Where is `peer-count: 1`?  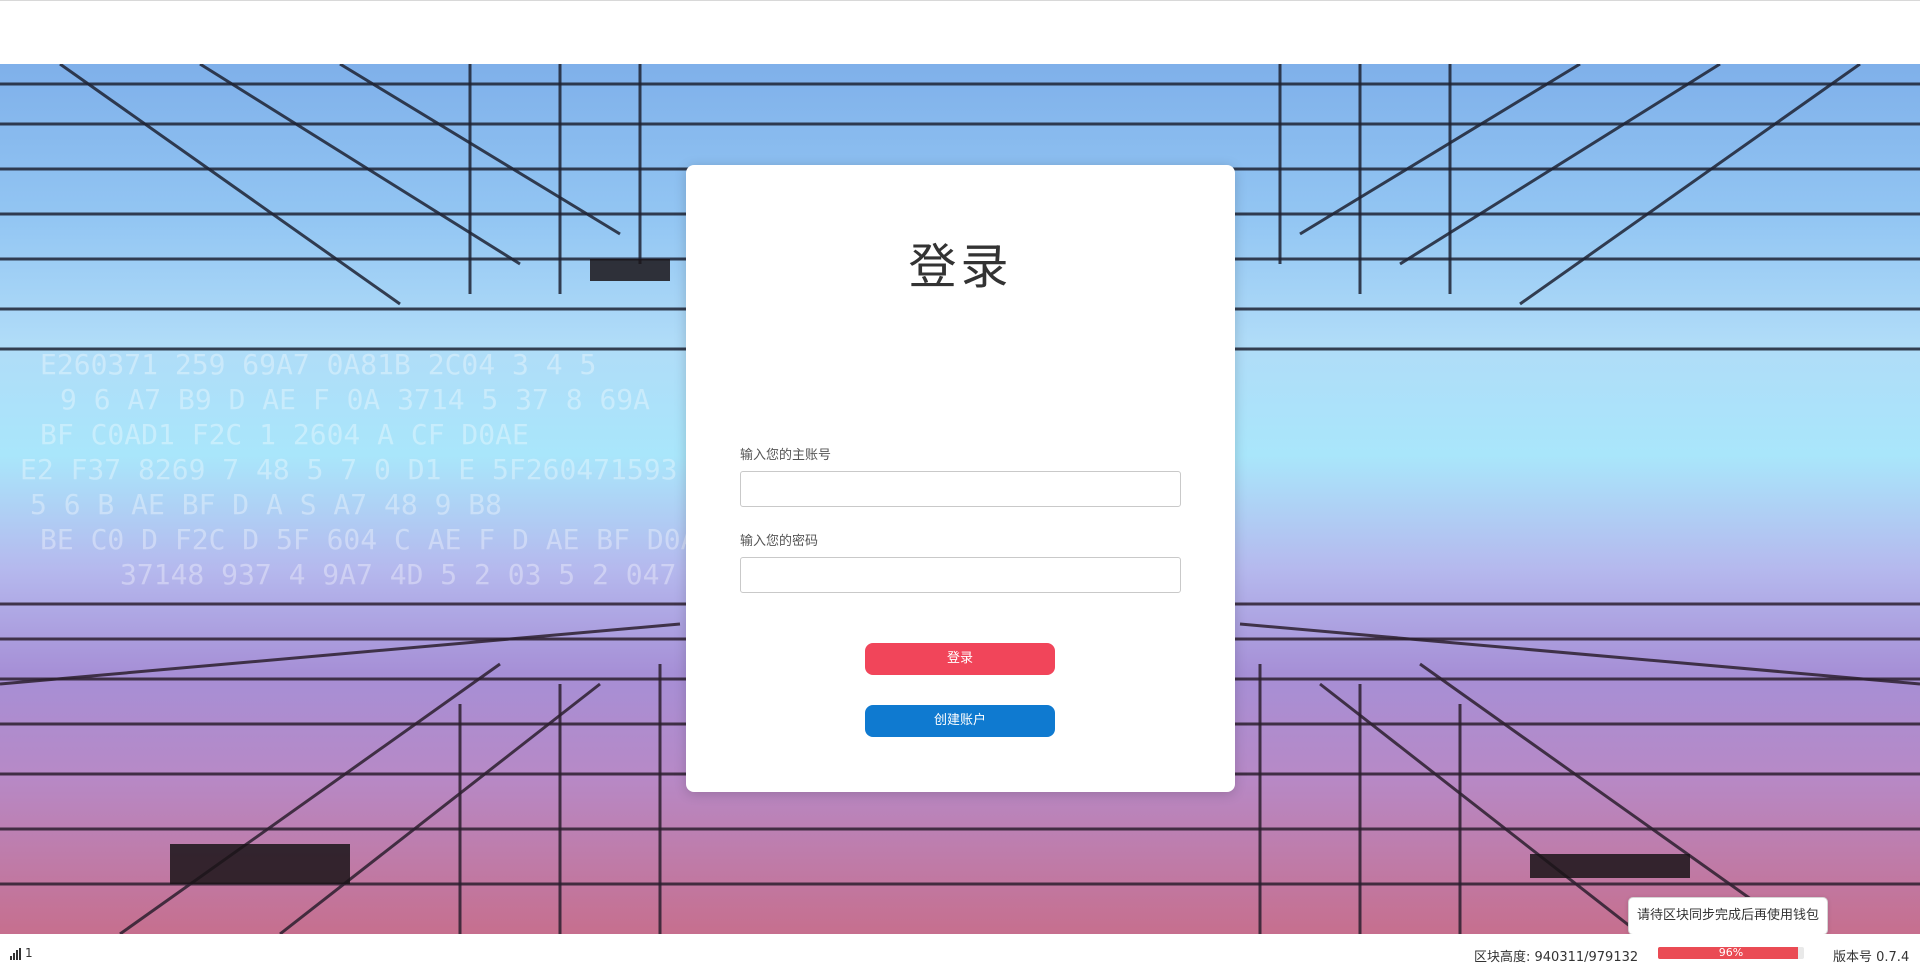
peer-count: 1 is located at coordinates (21, 953).